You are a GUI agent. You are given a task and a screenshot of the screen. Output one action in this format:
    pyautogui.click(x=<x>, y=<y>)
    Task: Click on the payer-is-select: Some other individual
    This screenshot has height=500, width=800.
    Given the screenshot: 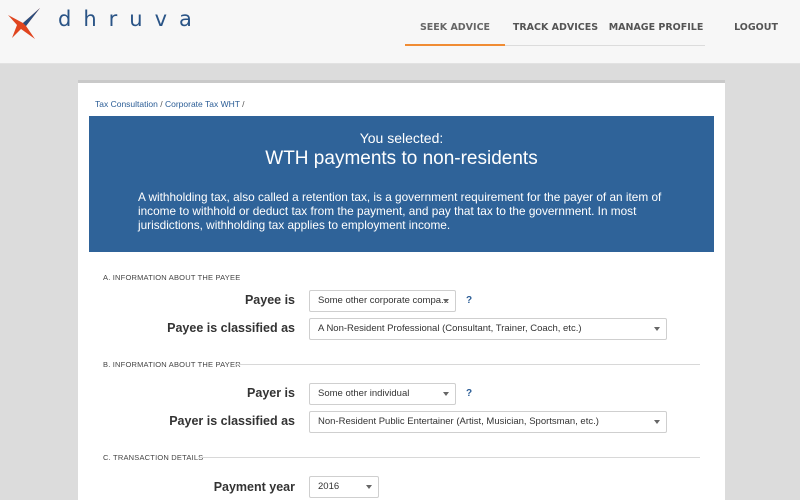 What is the action you would take?
    pyautogui.click(x=382, y=394)
    